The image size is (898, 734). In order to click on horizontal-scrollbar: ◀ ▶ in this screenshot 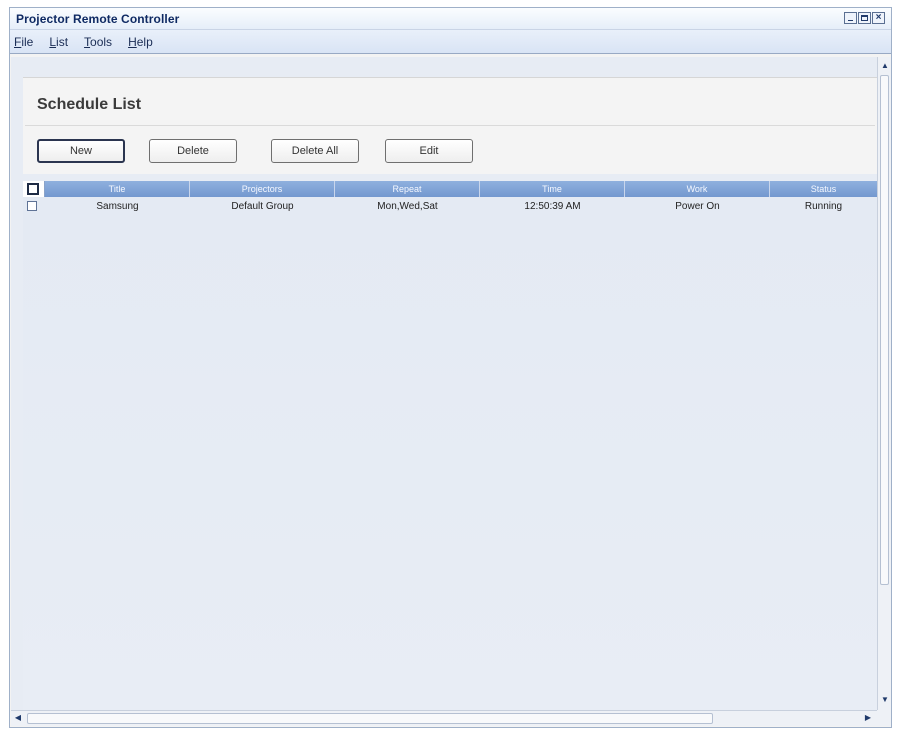, I will do `click(444, 718)`.